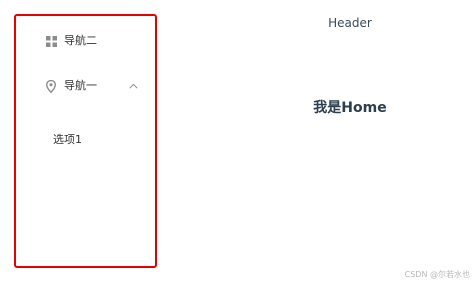 Image resolution: width=474 pixels, height=284 pixels. What do you see at coordinates (350, 108) in the screenshot?
I see `page-title: 我是Home` at bounding box center [350, 108].